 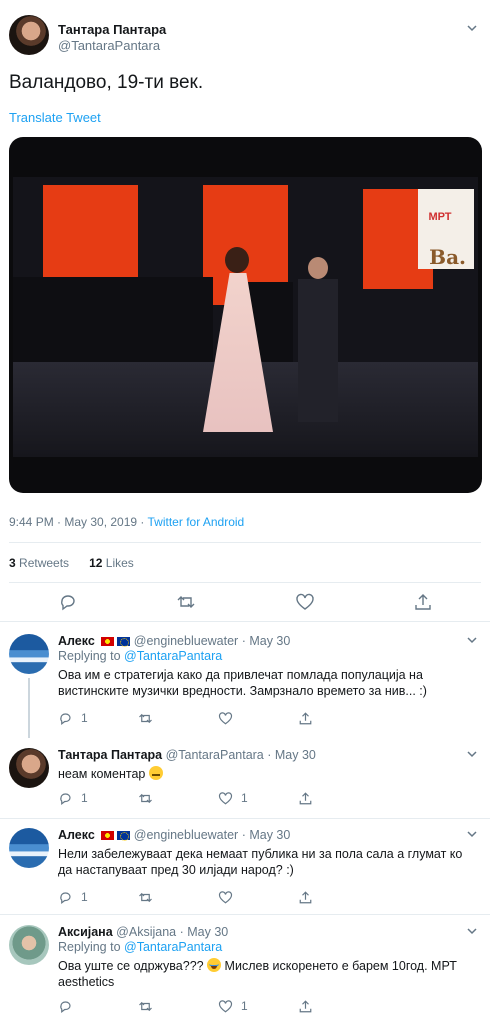 I want to click on reply-author-line: Тантара Пантара @TantaraPantara · May 30, so click(x=187, y=755).